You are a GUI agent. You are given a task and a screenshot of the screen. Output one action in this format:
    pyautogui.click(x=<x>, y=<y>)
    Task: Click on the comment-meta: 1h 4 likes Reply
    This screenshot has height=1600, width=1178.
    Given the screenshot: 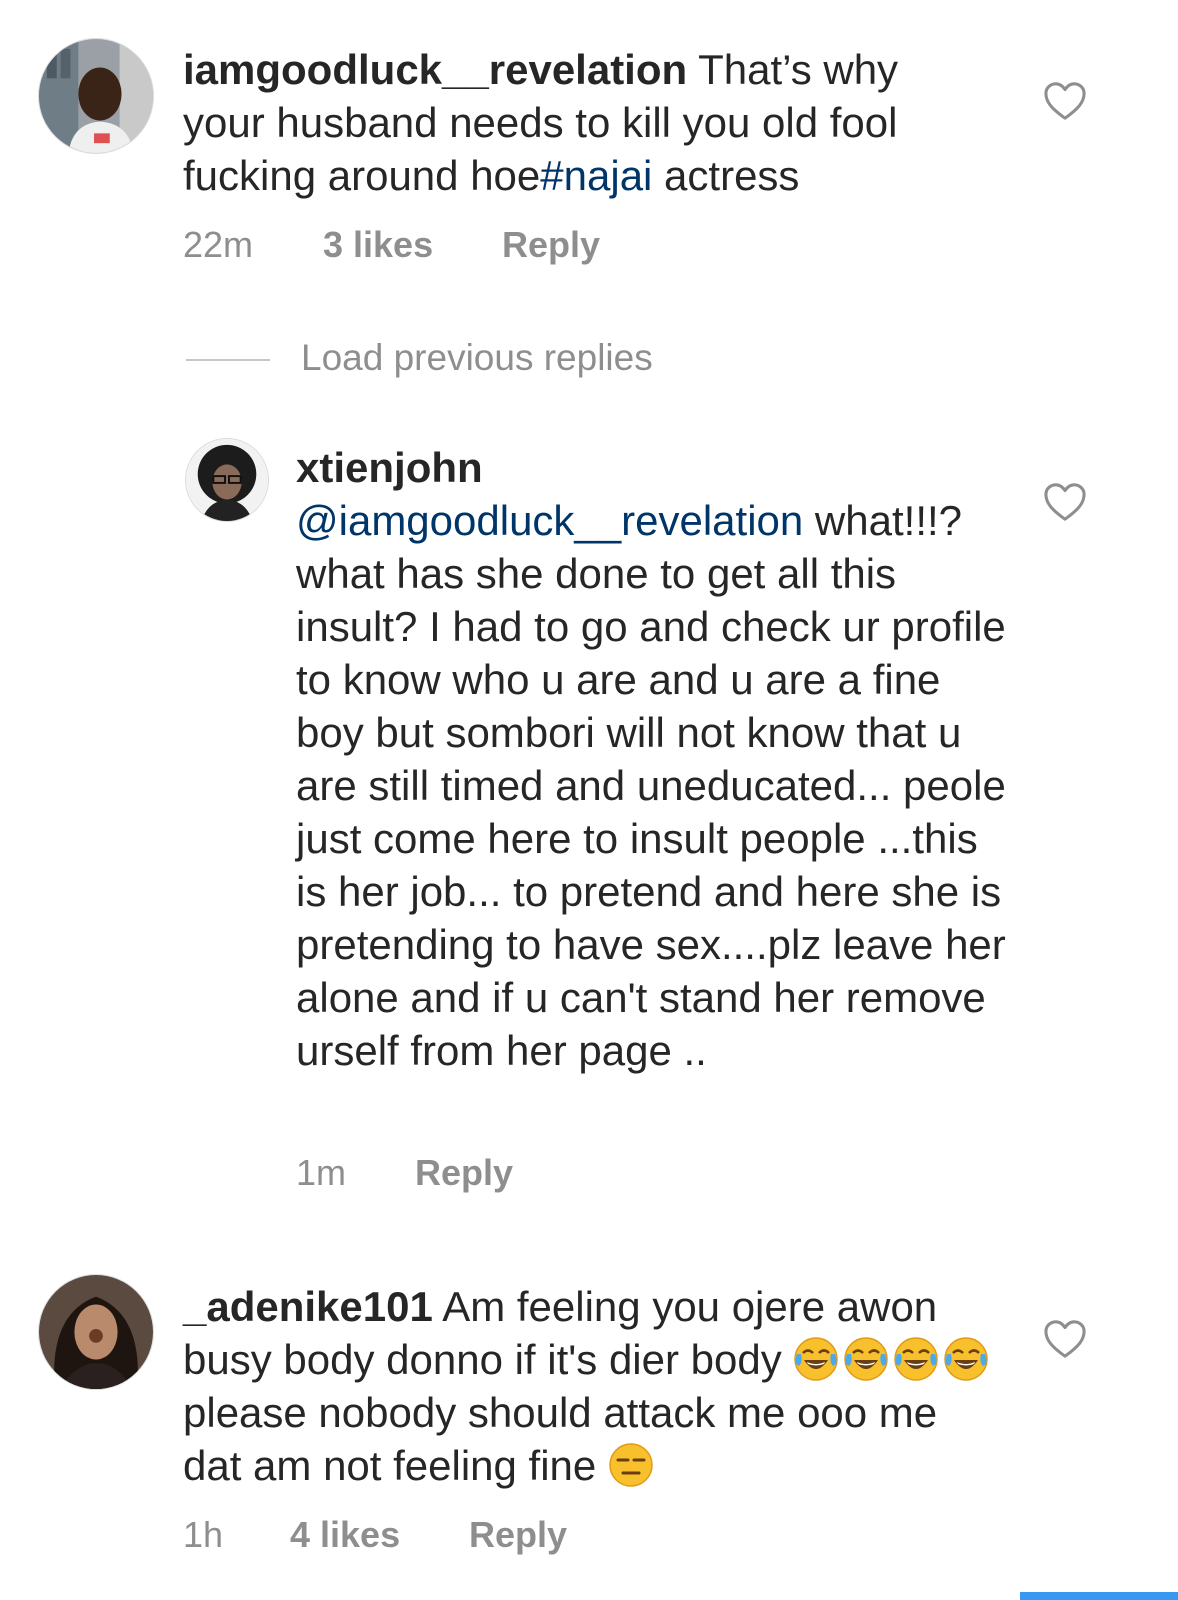 What is the action you would take?
    pyautogui.click(x=375, y=1535)
    